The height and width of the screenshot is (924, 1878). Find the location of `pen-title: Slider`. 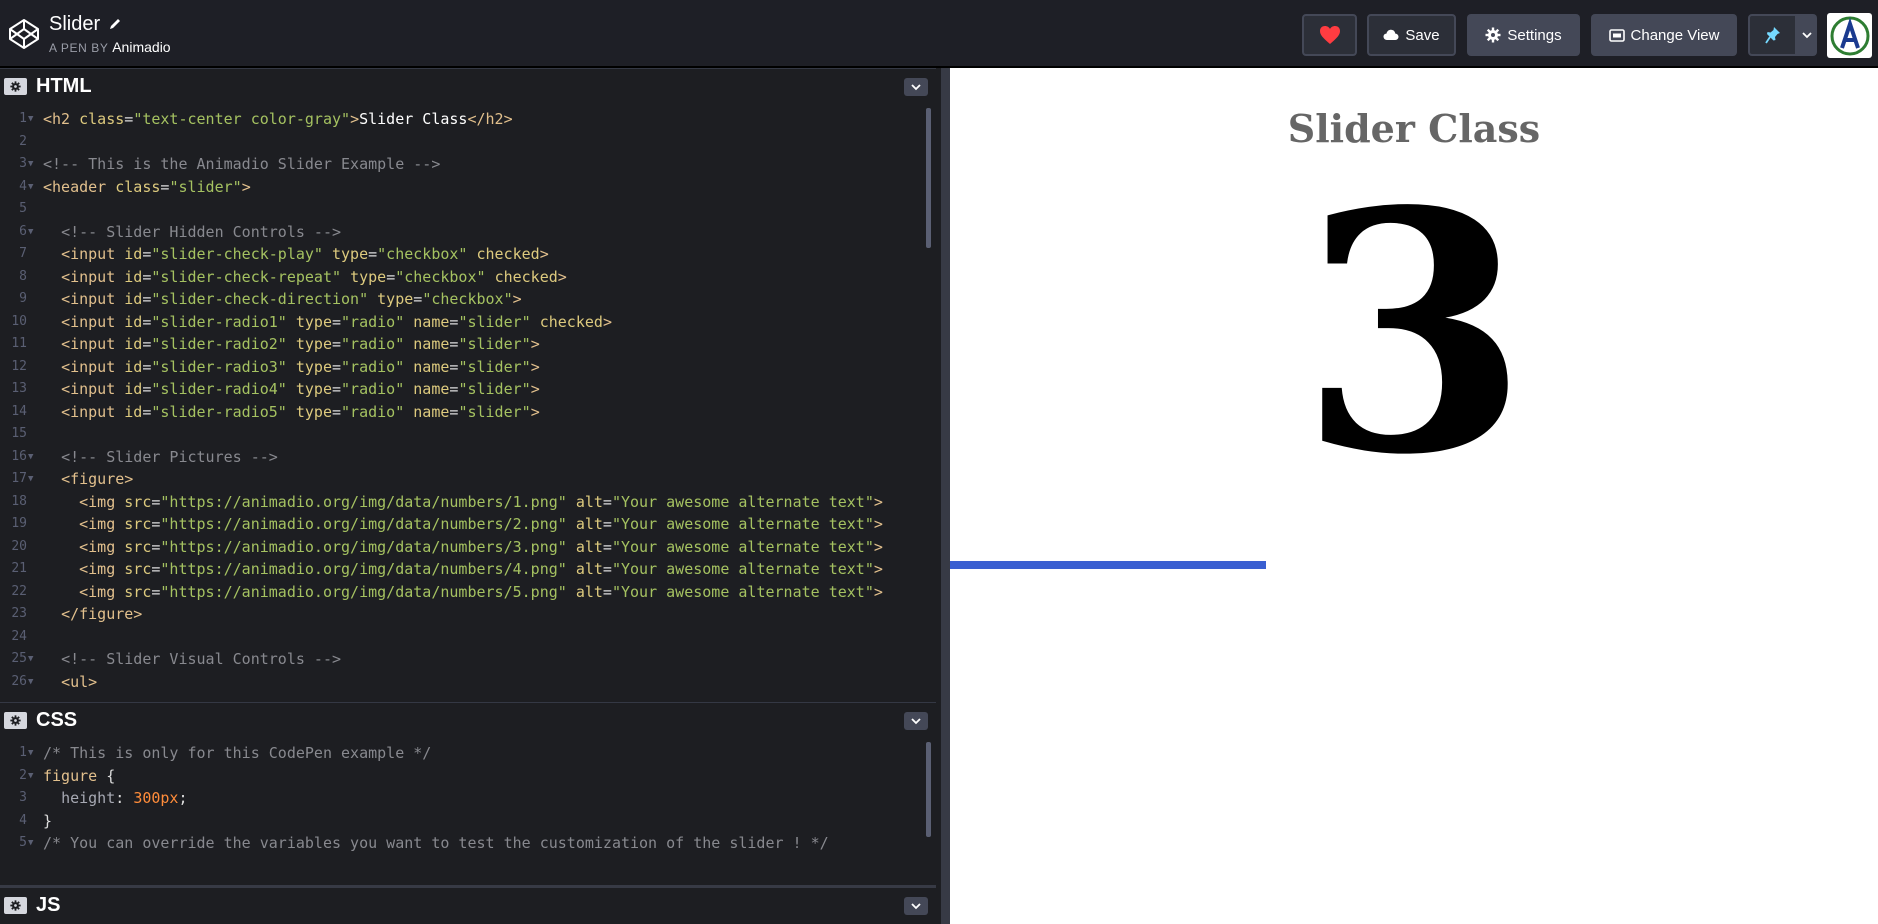

pen-title: Slider is located at coordinates (74, 24).